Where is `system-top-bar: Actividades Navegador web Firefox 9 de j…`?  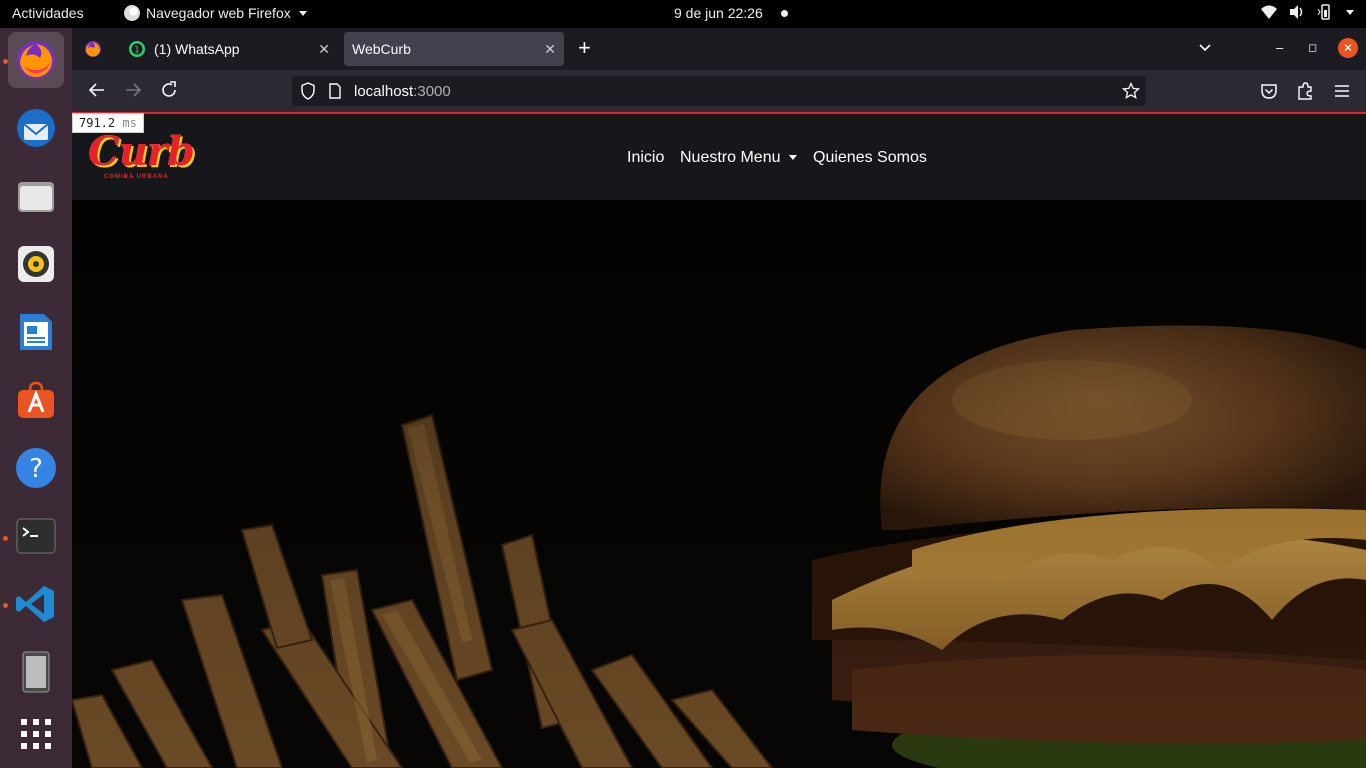
system-top-bar: Actividades Navegador web Firefox 9 de j… is located at coordinates (683, 14).